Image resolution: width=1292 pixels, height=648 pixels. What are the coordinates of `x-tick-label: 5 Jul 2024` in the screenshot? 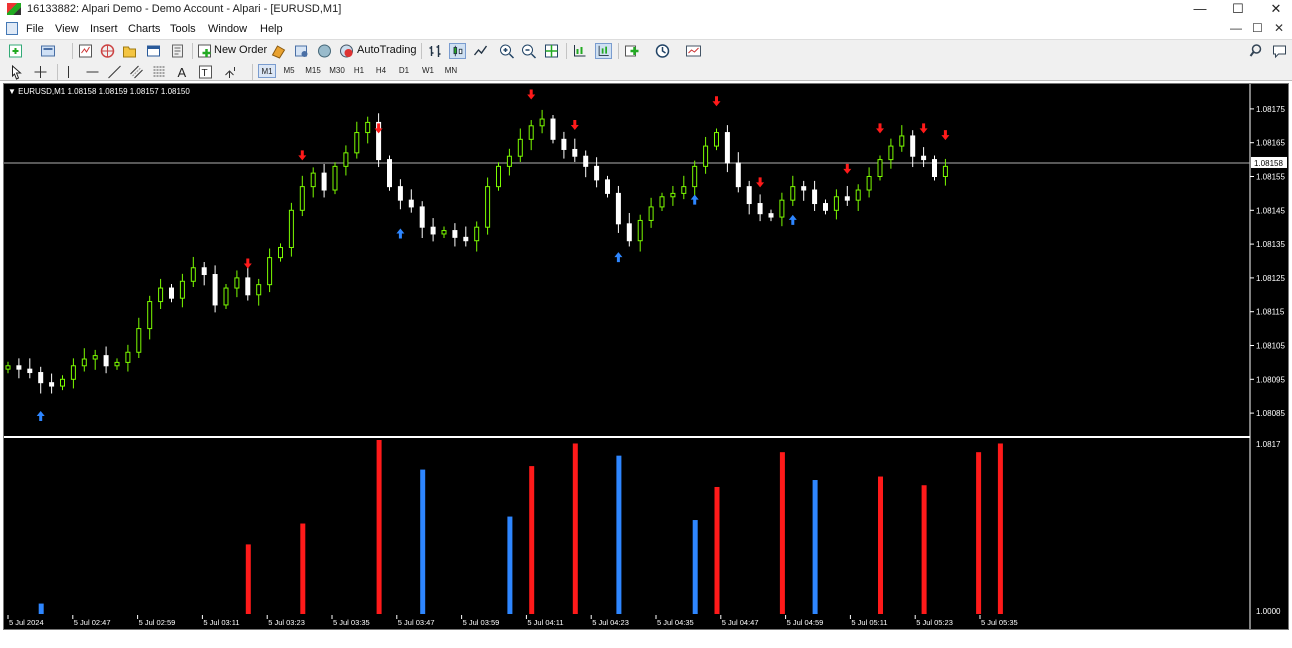 It's located at (26, 622).